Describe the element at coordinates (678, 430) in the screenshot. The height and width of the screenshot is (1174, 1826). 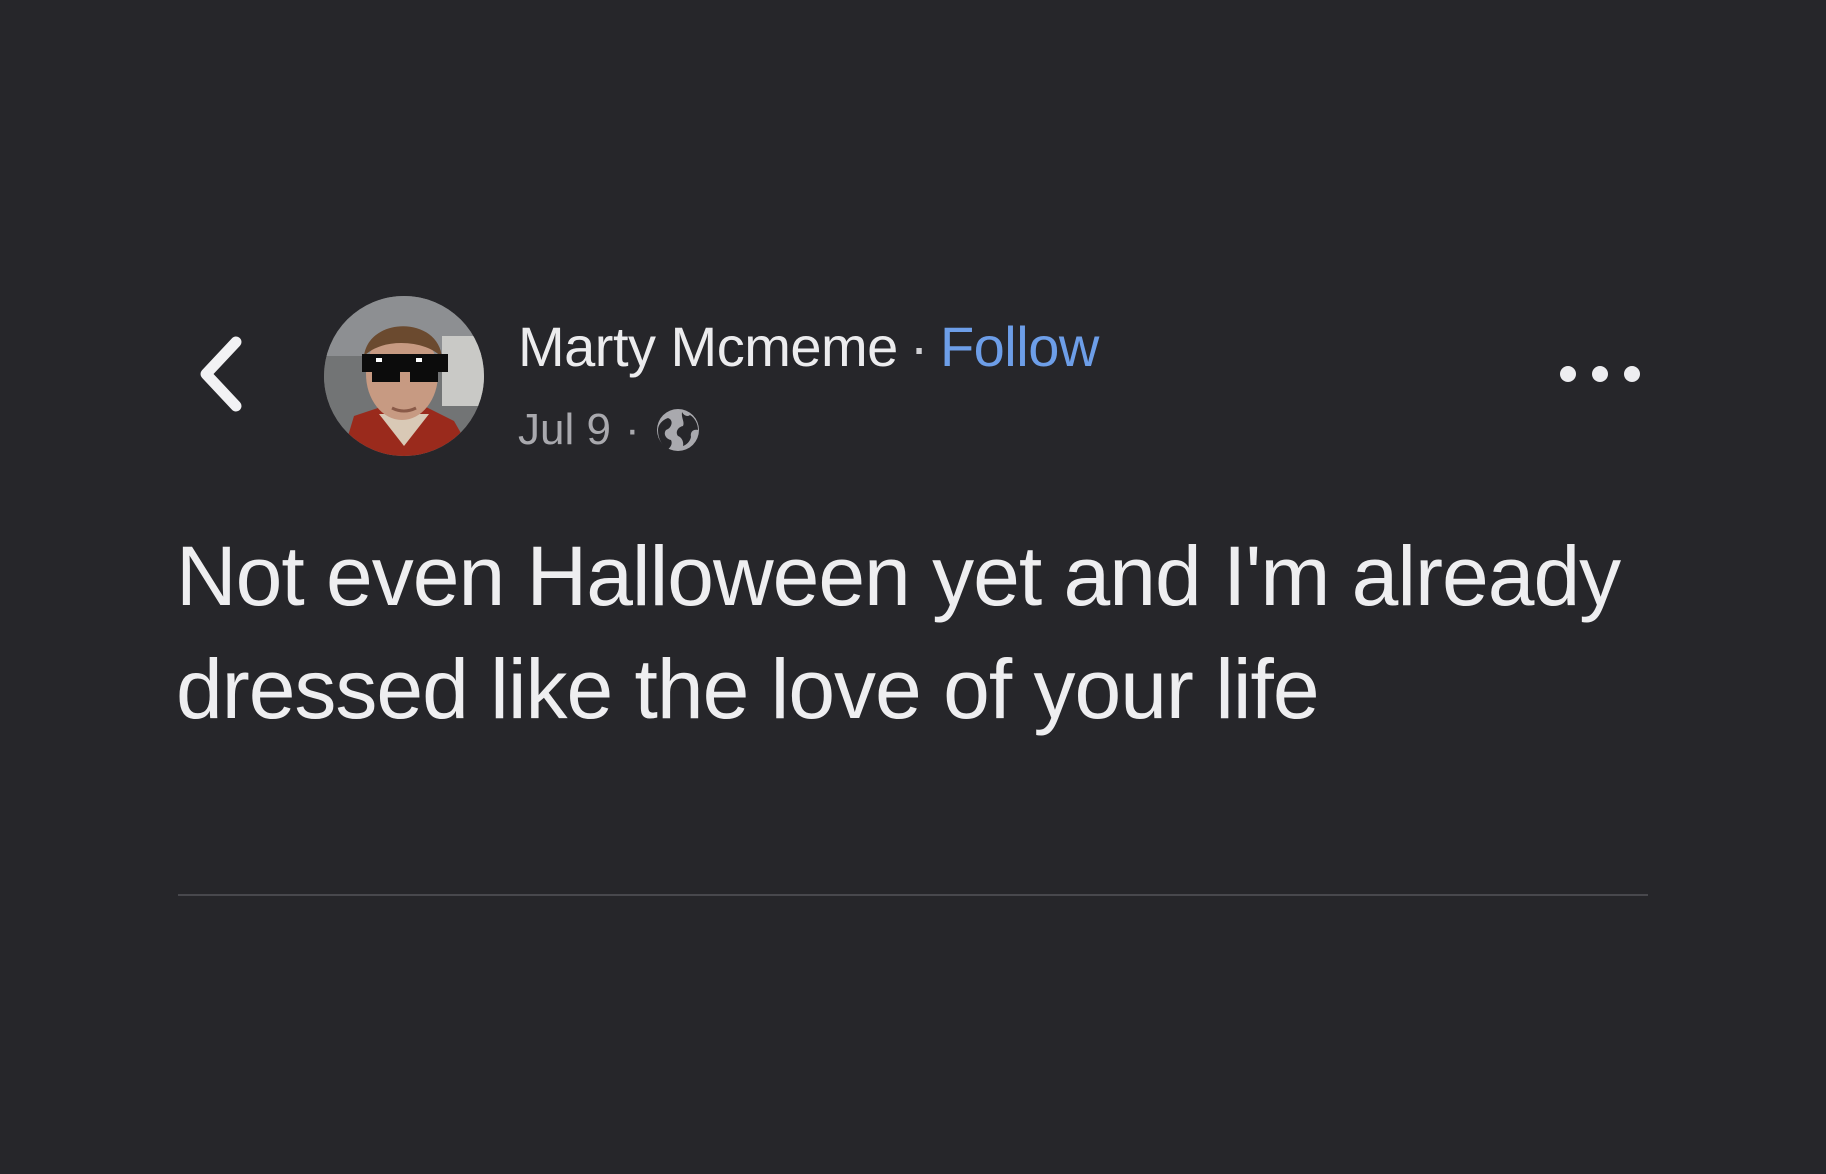
I see `globe-icon` at that location.